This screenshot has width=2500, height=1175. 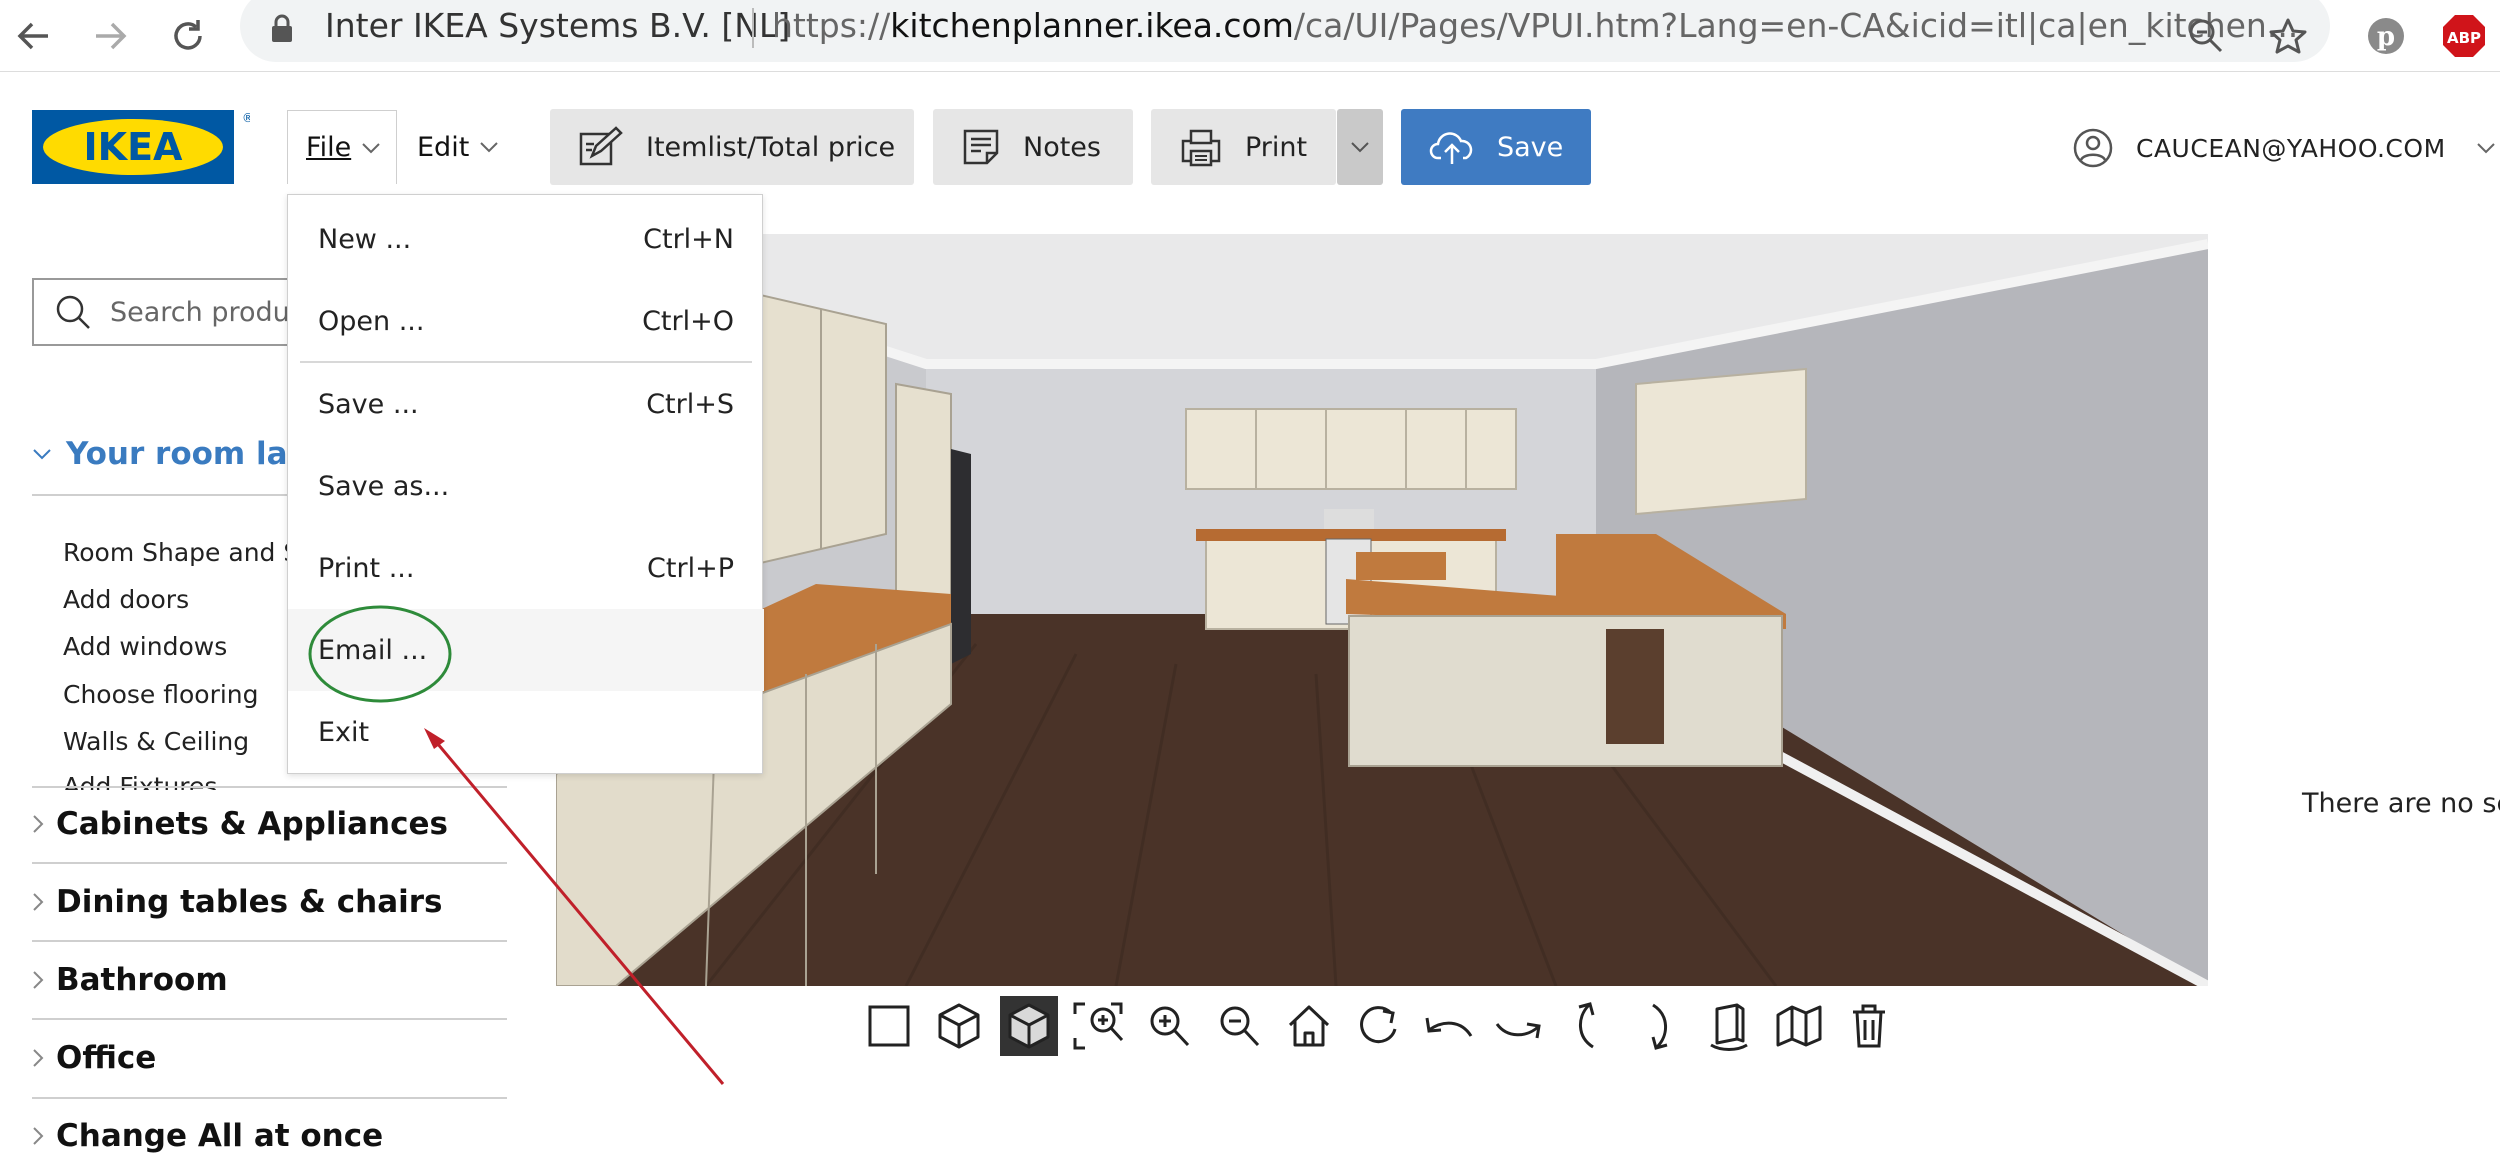 I want to click on wall-toggle-icon, so click(x=1729, y=1026).